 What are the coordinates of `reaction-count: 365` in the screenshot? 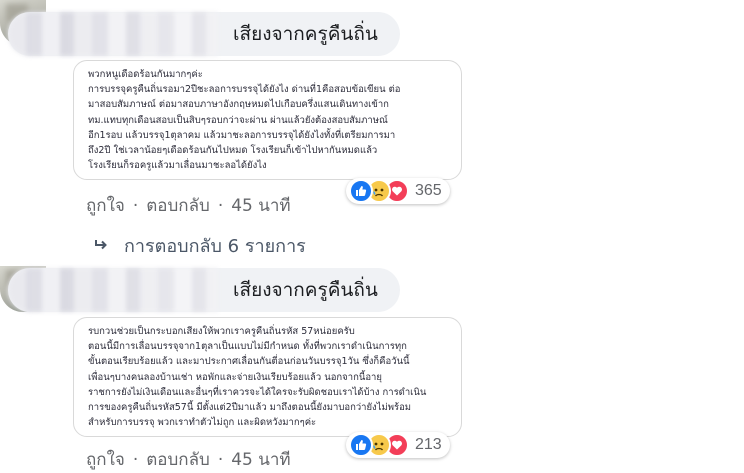 It's located at (428, 190).